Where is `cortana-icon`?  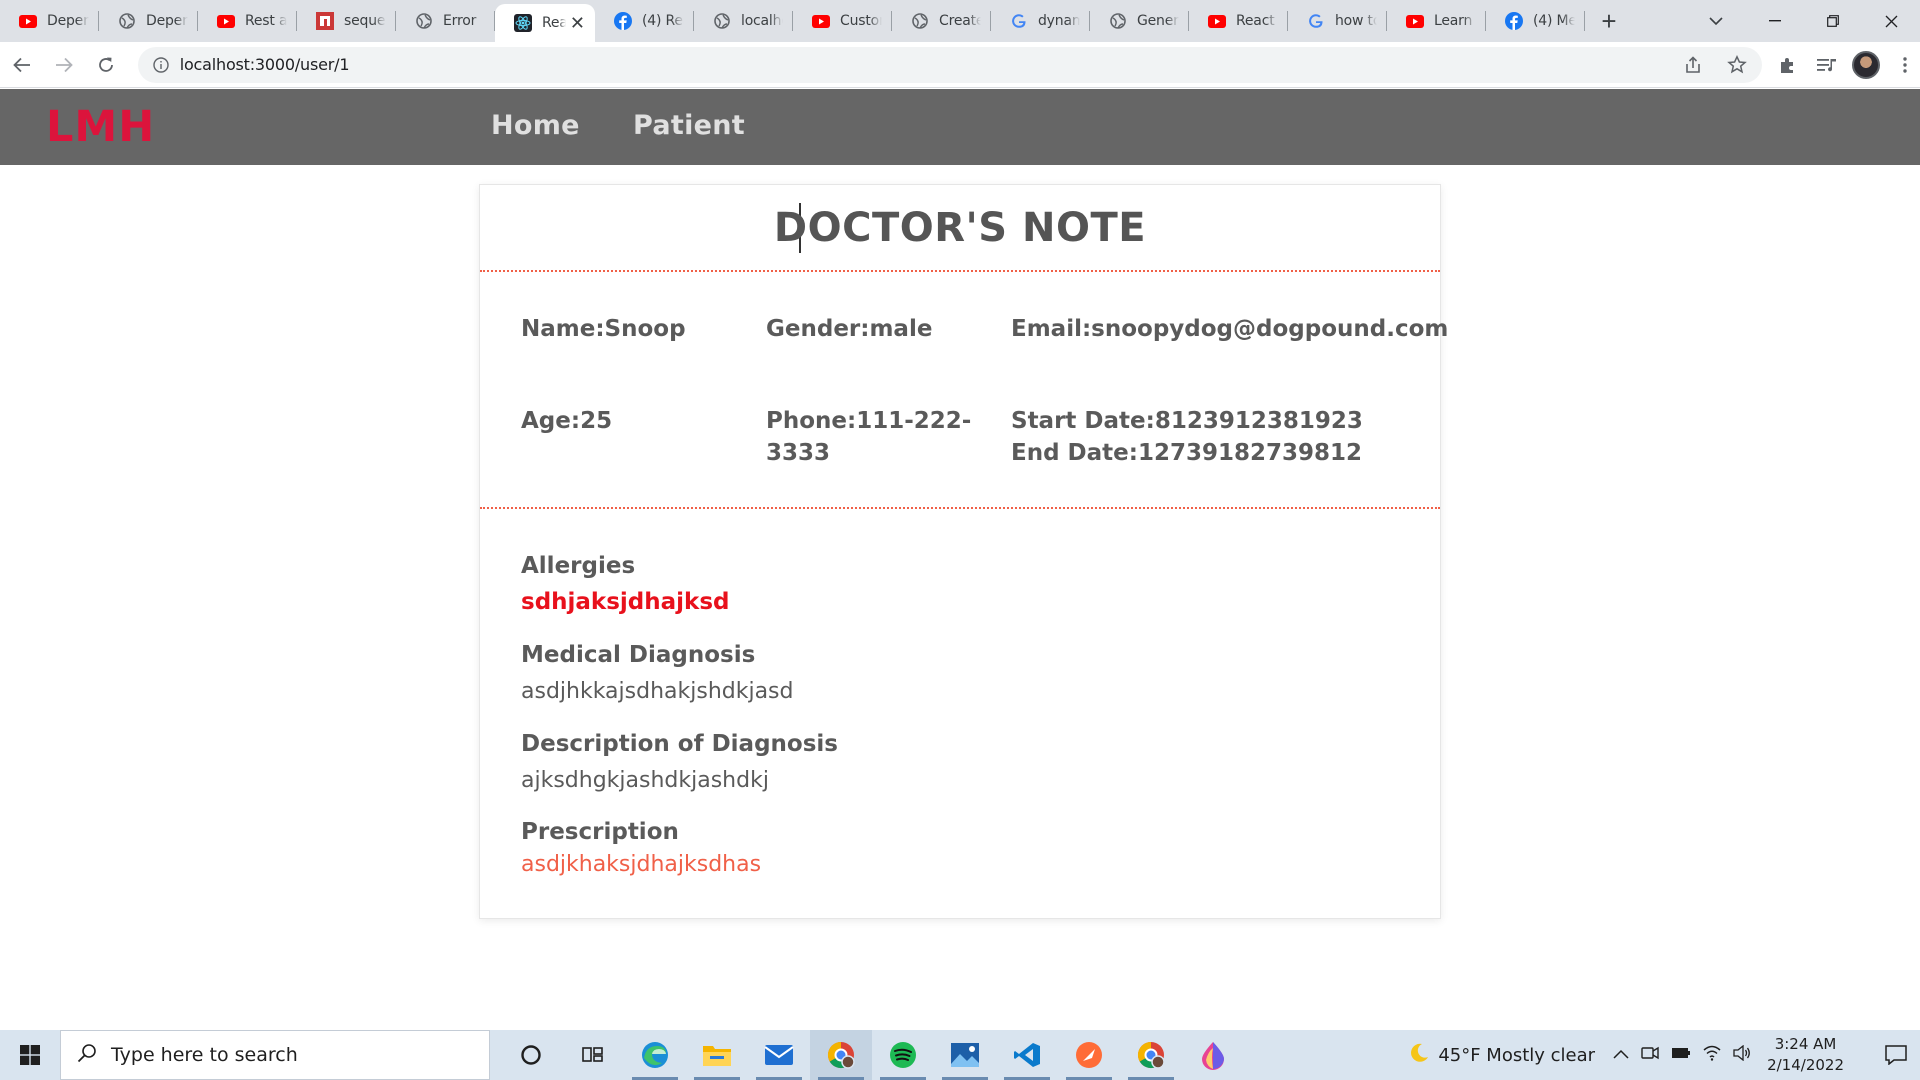
cortana-icon is located at coordinates (531, 1055).